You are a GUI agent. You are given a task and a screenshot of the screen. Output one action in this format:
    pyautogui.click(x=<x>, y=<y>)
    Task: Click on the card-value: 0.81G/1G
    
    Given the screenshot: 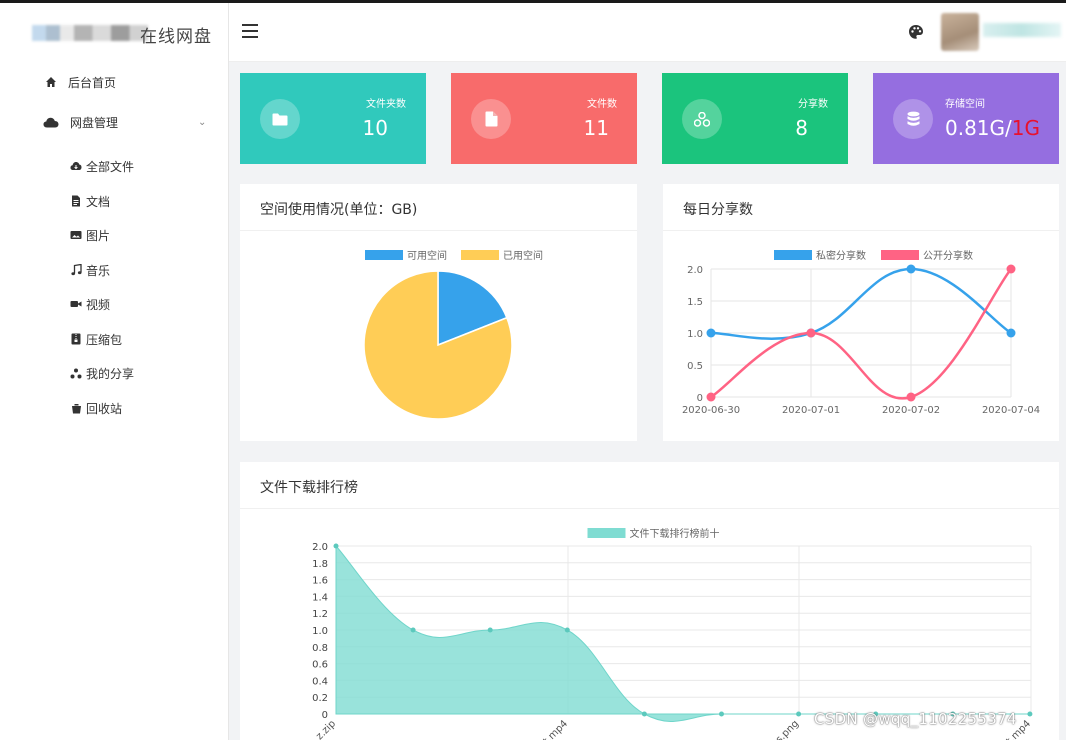 What is the action you would take?
    pyautogui.click(x=992, y=128)
    